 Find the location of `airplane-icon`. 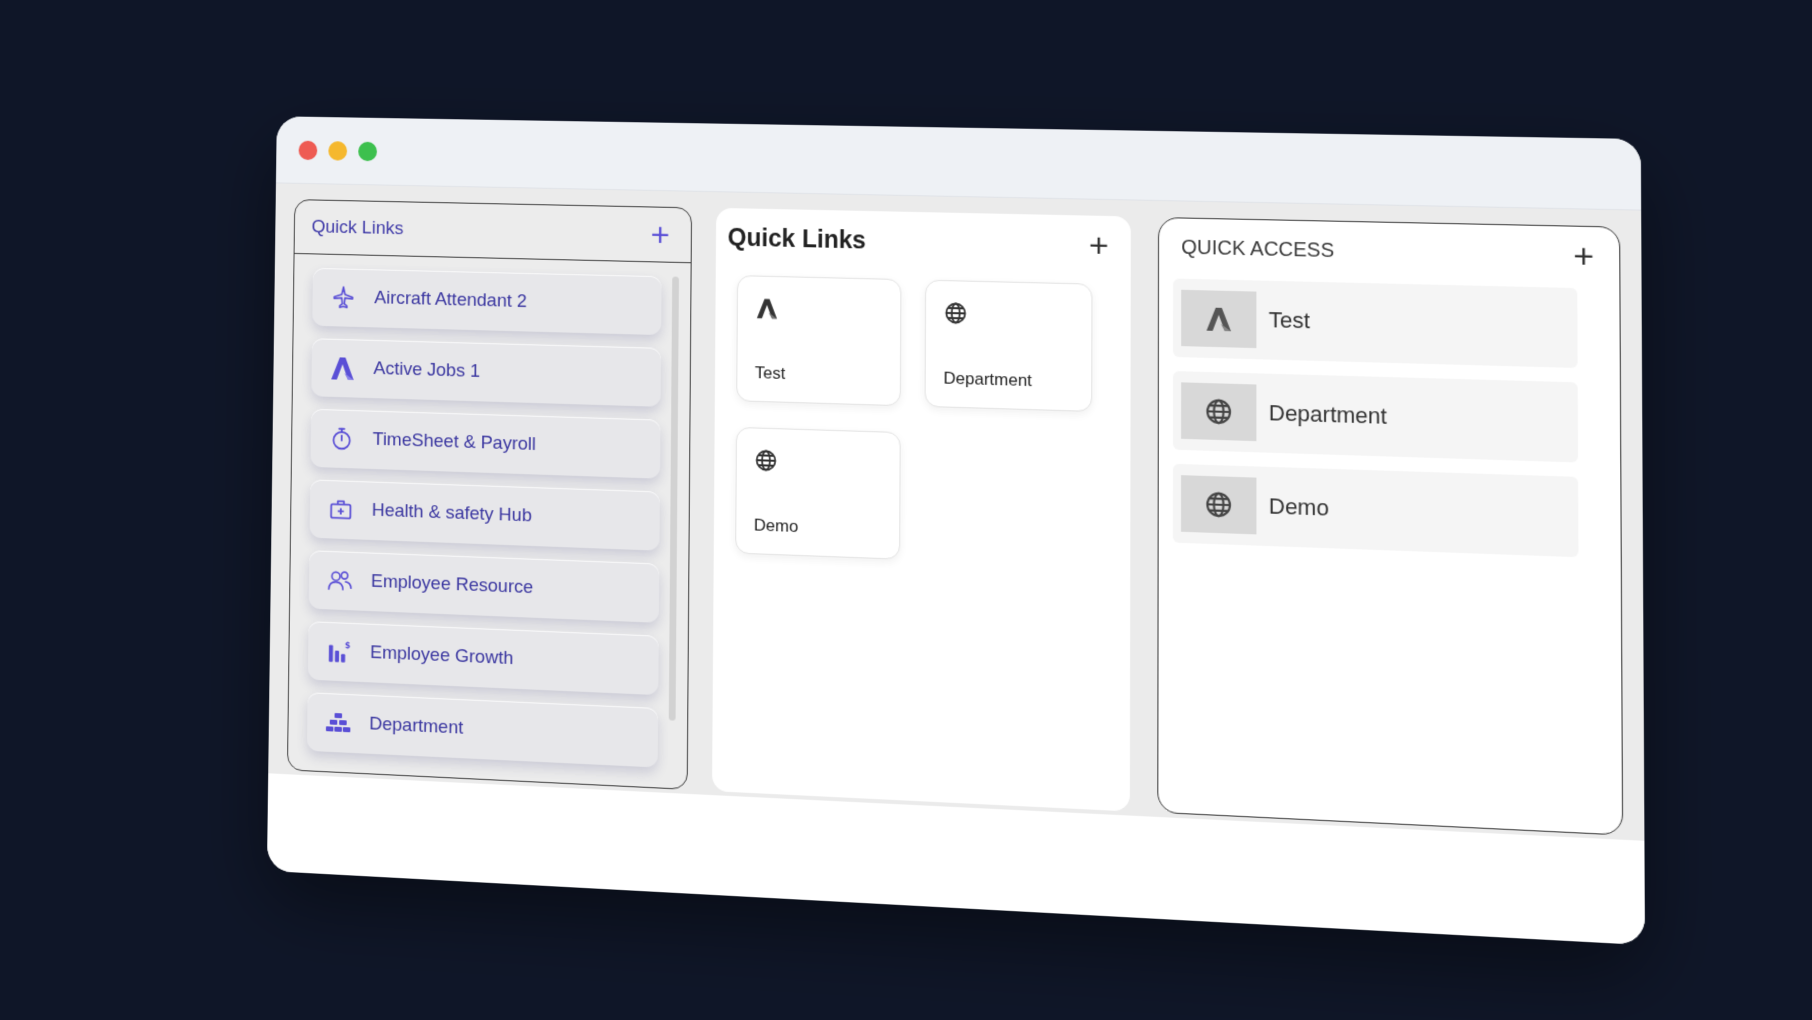

airplane-icon is located at coordinates (343, 298).